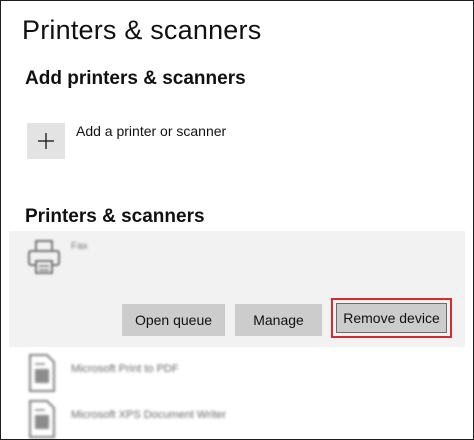 The width and height of the screenshot is (474, 440). I want to click on open-queue-button: Open queue, so click(173, 320).